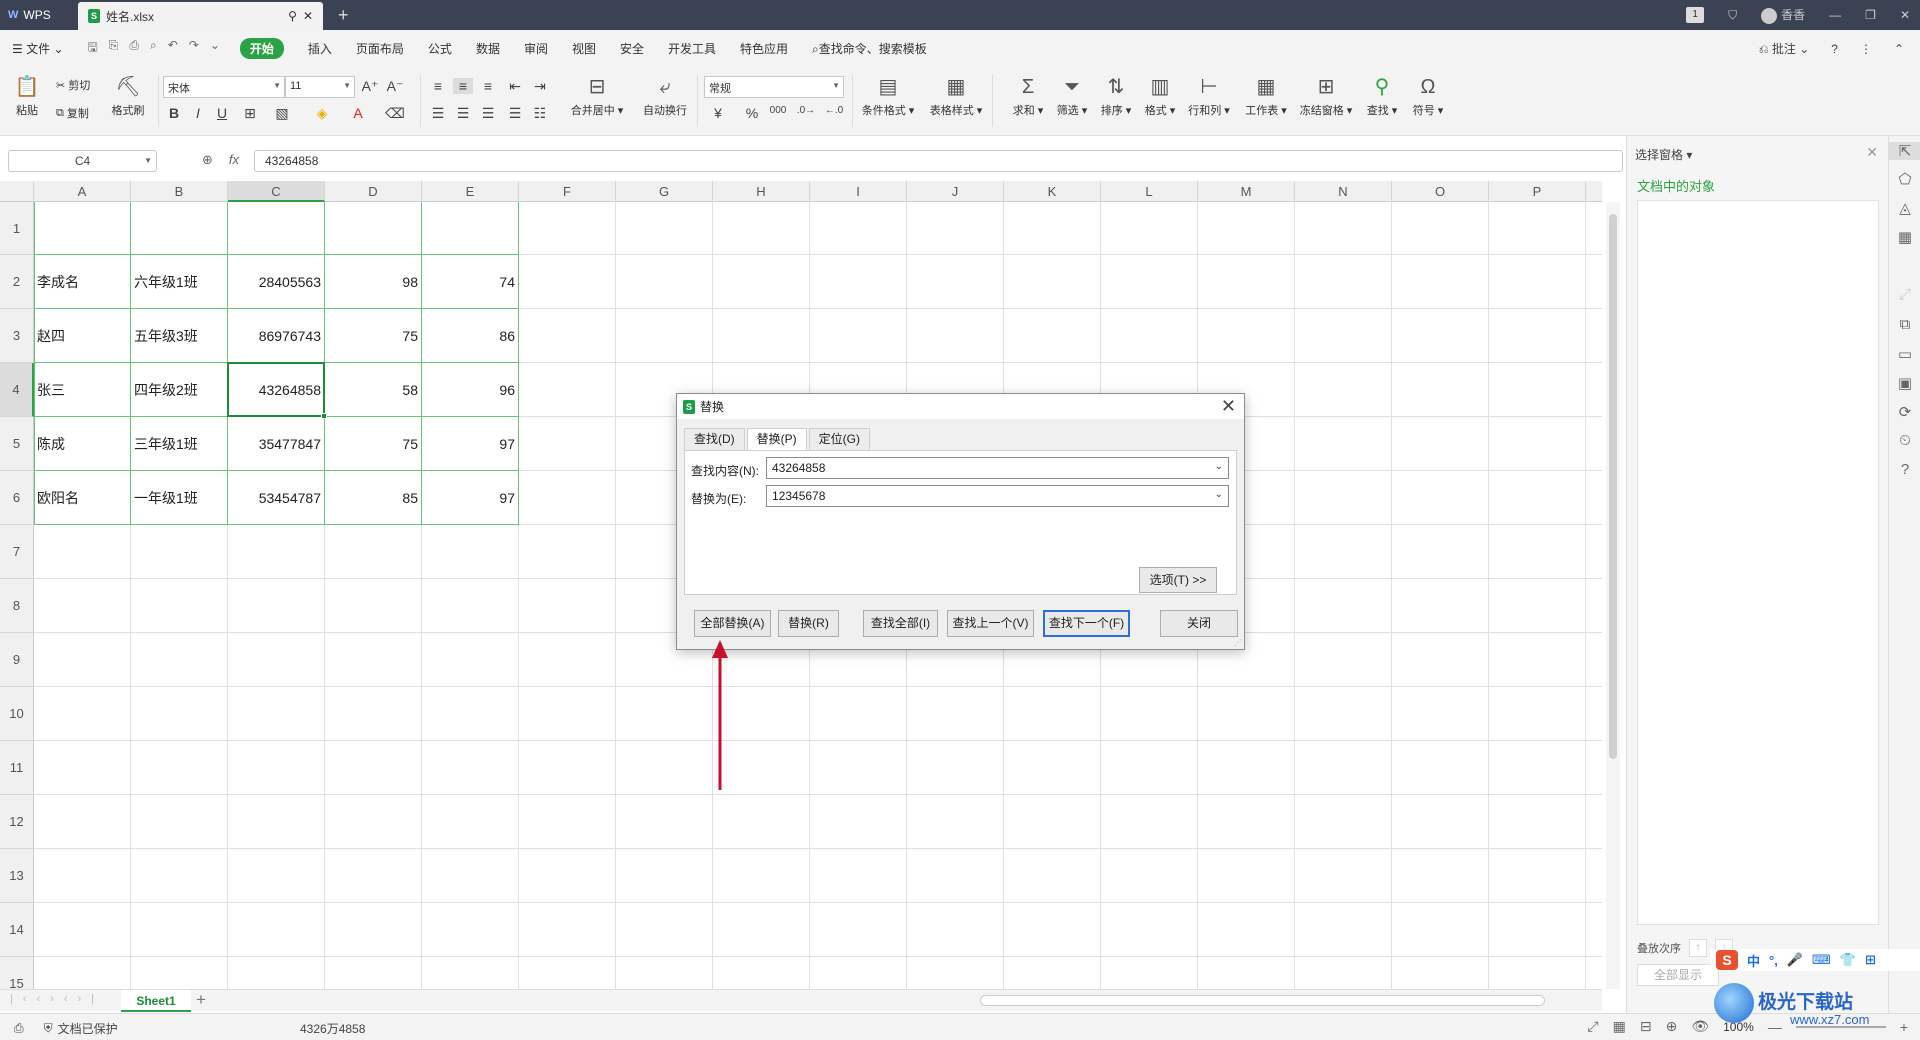  What do you see at coordinates (1678, 975) in the screenshot?
I see `show-all-button: 全部显示` at bounding box center [1678, 975].